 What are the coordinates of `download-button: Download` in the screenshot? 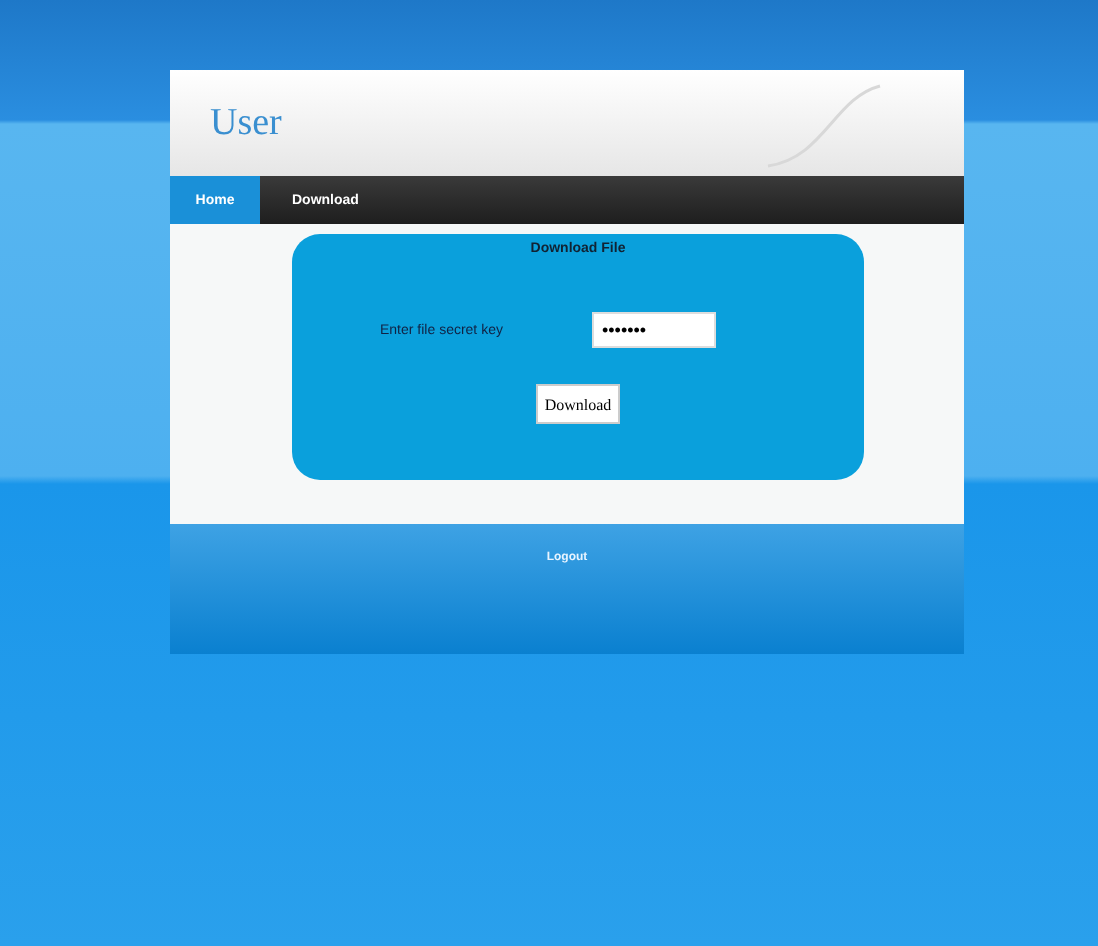 It's located at (578, 404).